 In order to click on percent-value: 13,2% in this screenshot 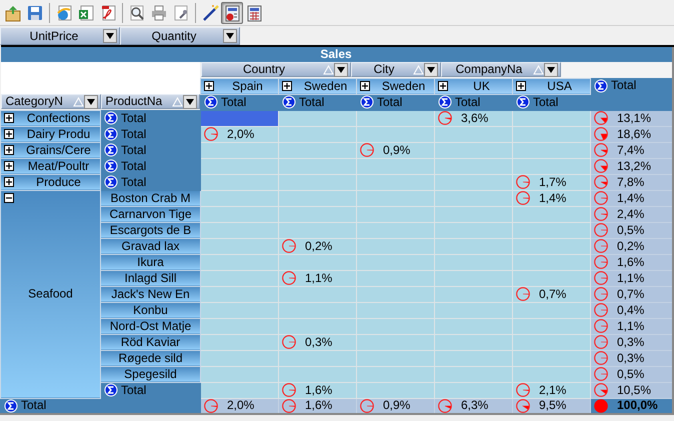, I will do `click(634, 166)`.